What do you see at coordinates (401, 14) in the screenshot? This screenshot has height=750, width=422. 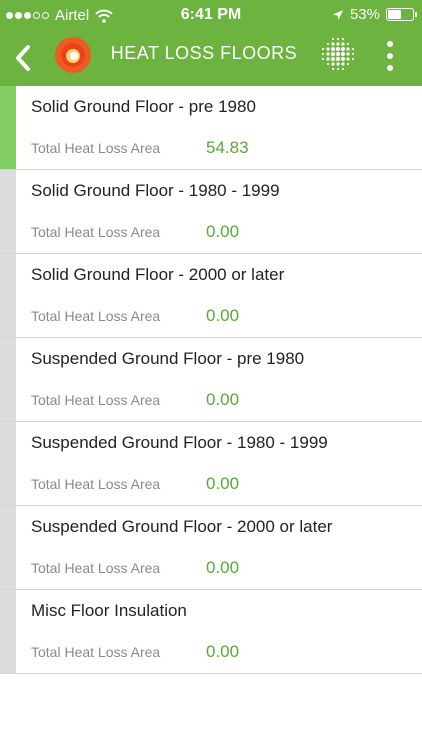 I see `battery-icon` at bounding box center [401, 14].